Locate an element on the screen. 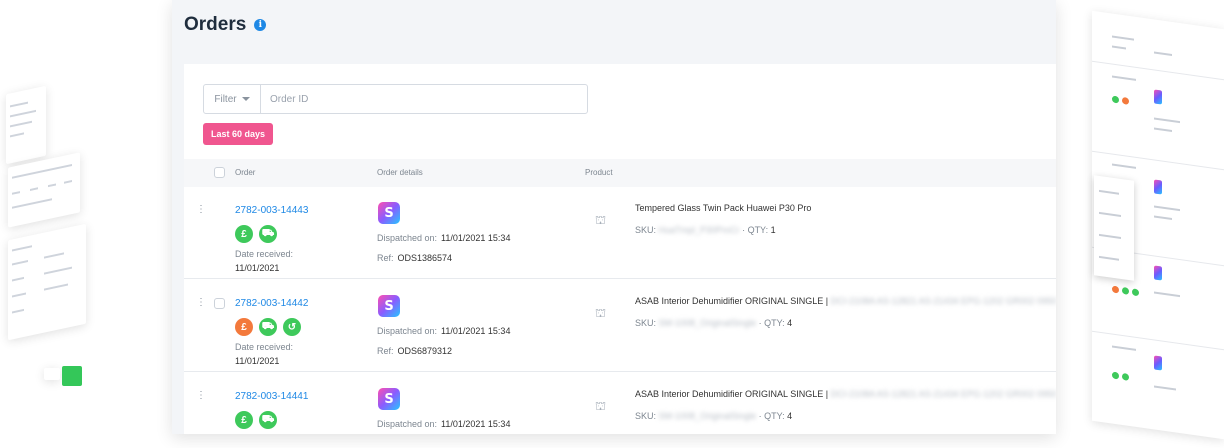 The image size is (1224, 448). reference-info: Ref: ODS6879312 is located at coordinates (415, 351).